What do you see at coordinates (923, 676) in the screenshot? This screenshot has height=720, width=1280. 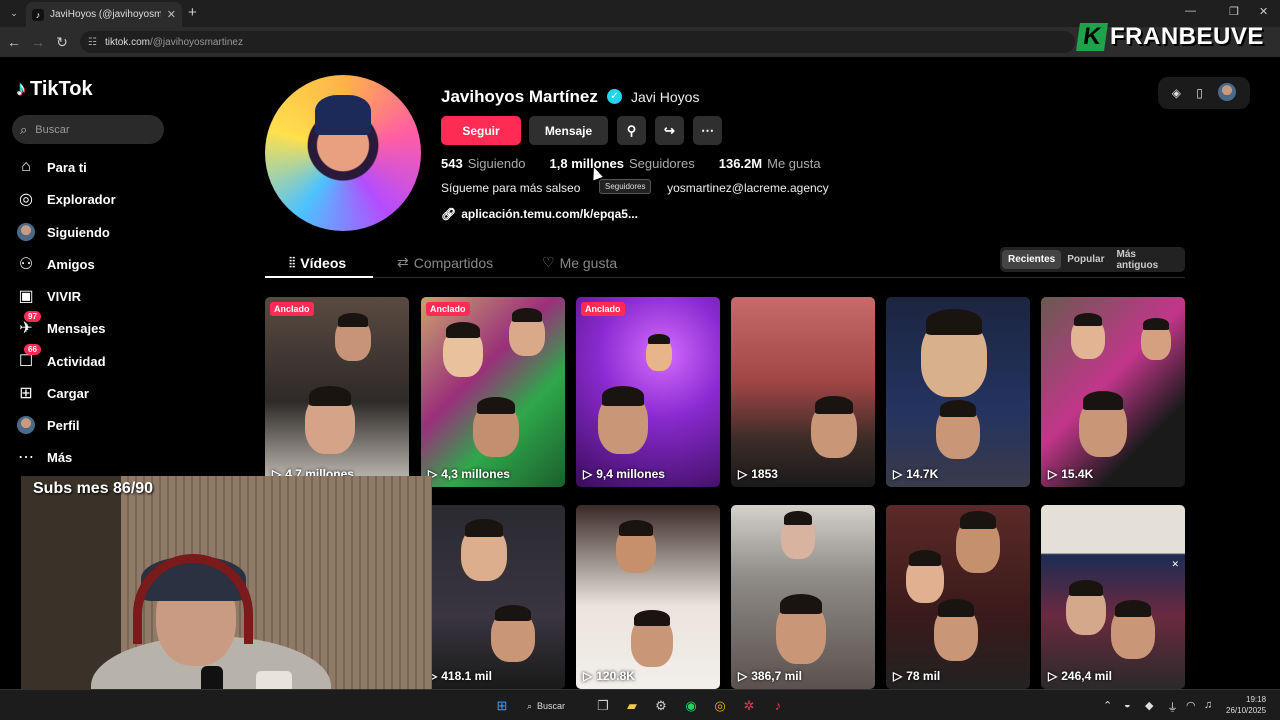 I see `view-count-text: 78 mil` at bounding box center [923, 676].